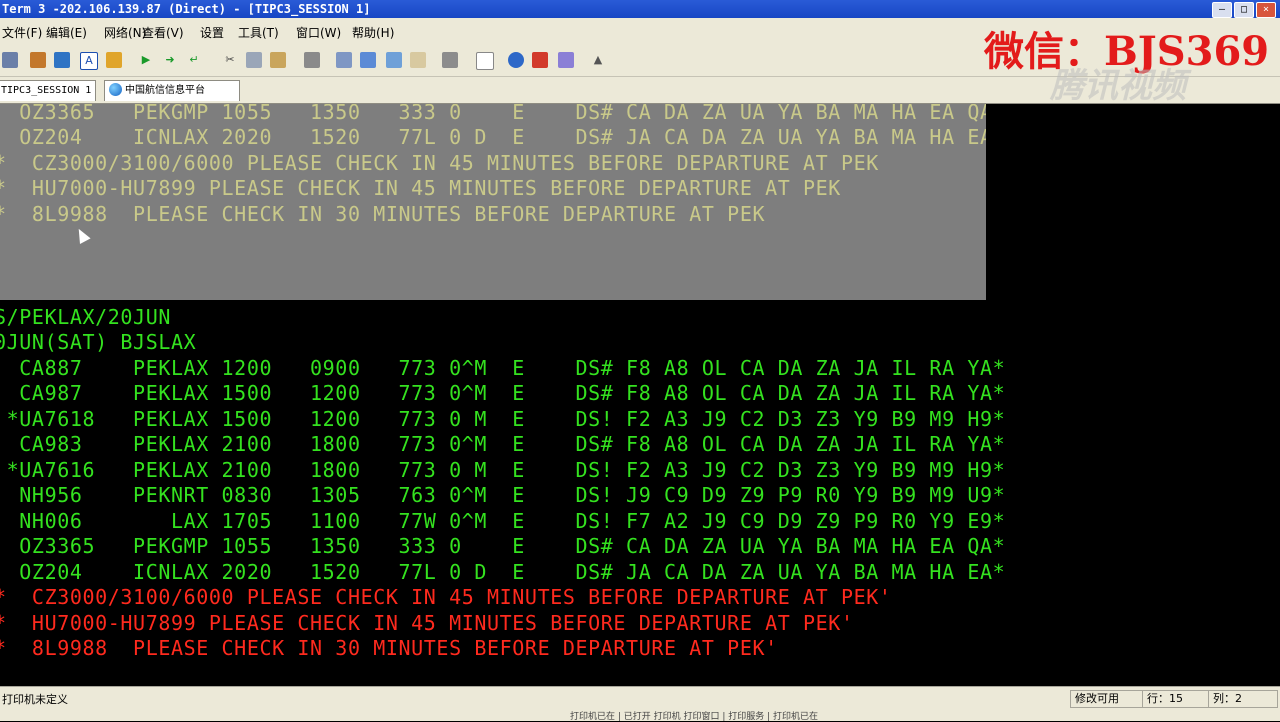 The height and width of the screenshot is (722, 1280). Describe the element at coordinates (598, 60) in the screenshot. I see `triangle-icon: ▲` at that location.